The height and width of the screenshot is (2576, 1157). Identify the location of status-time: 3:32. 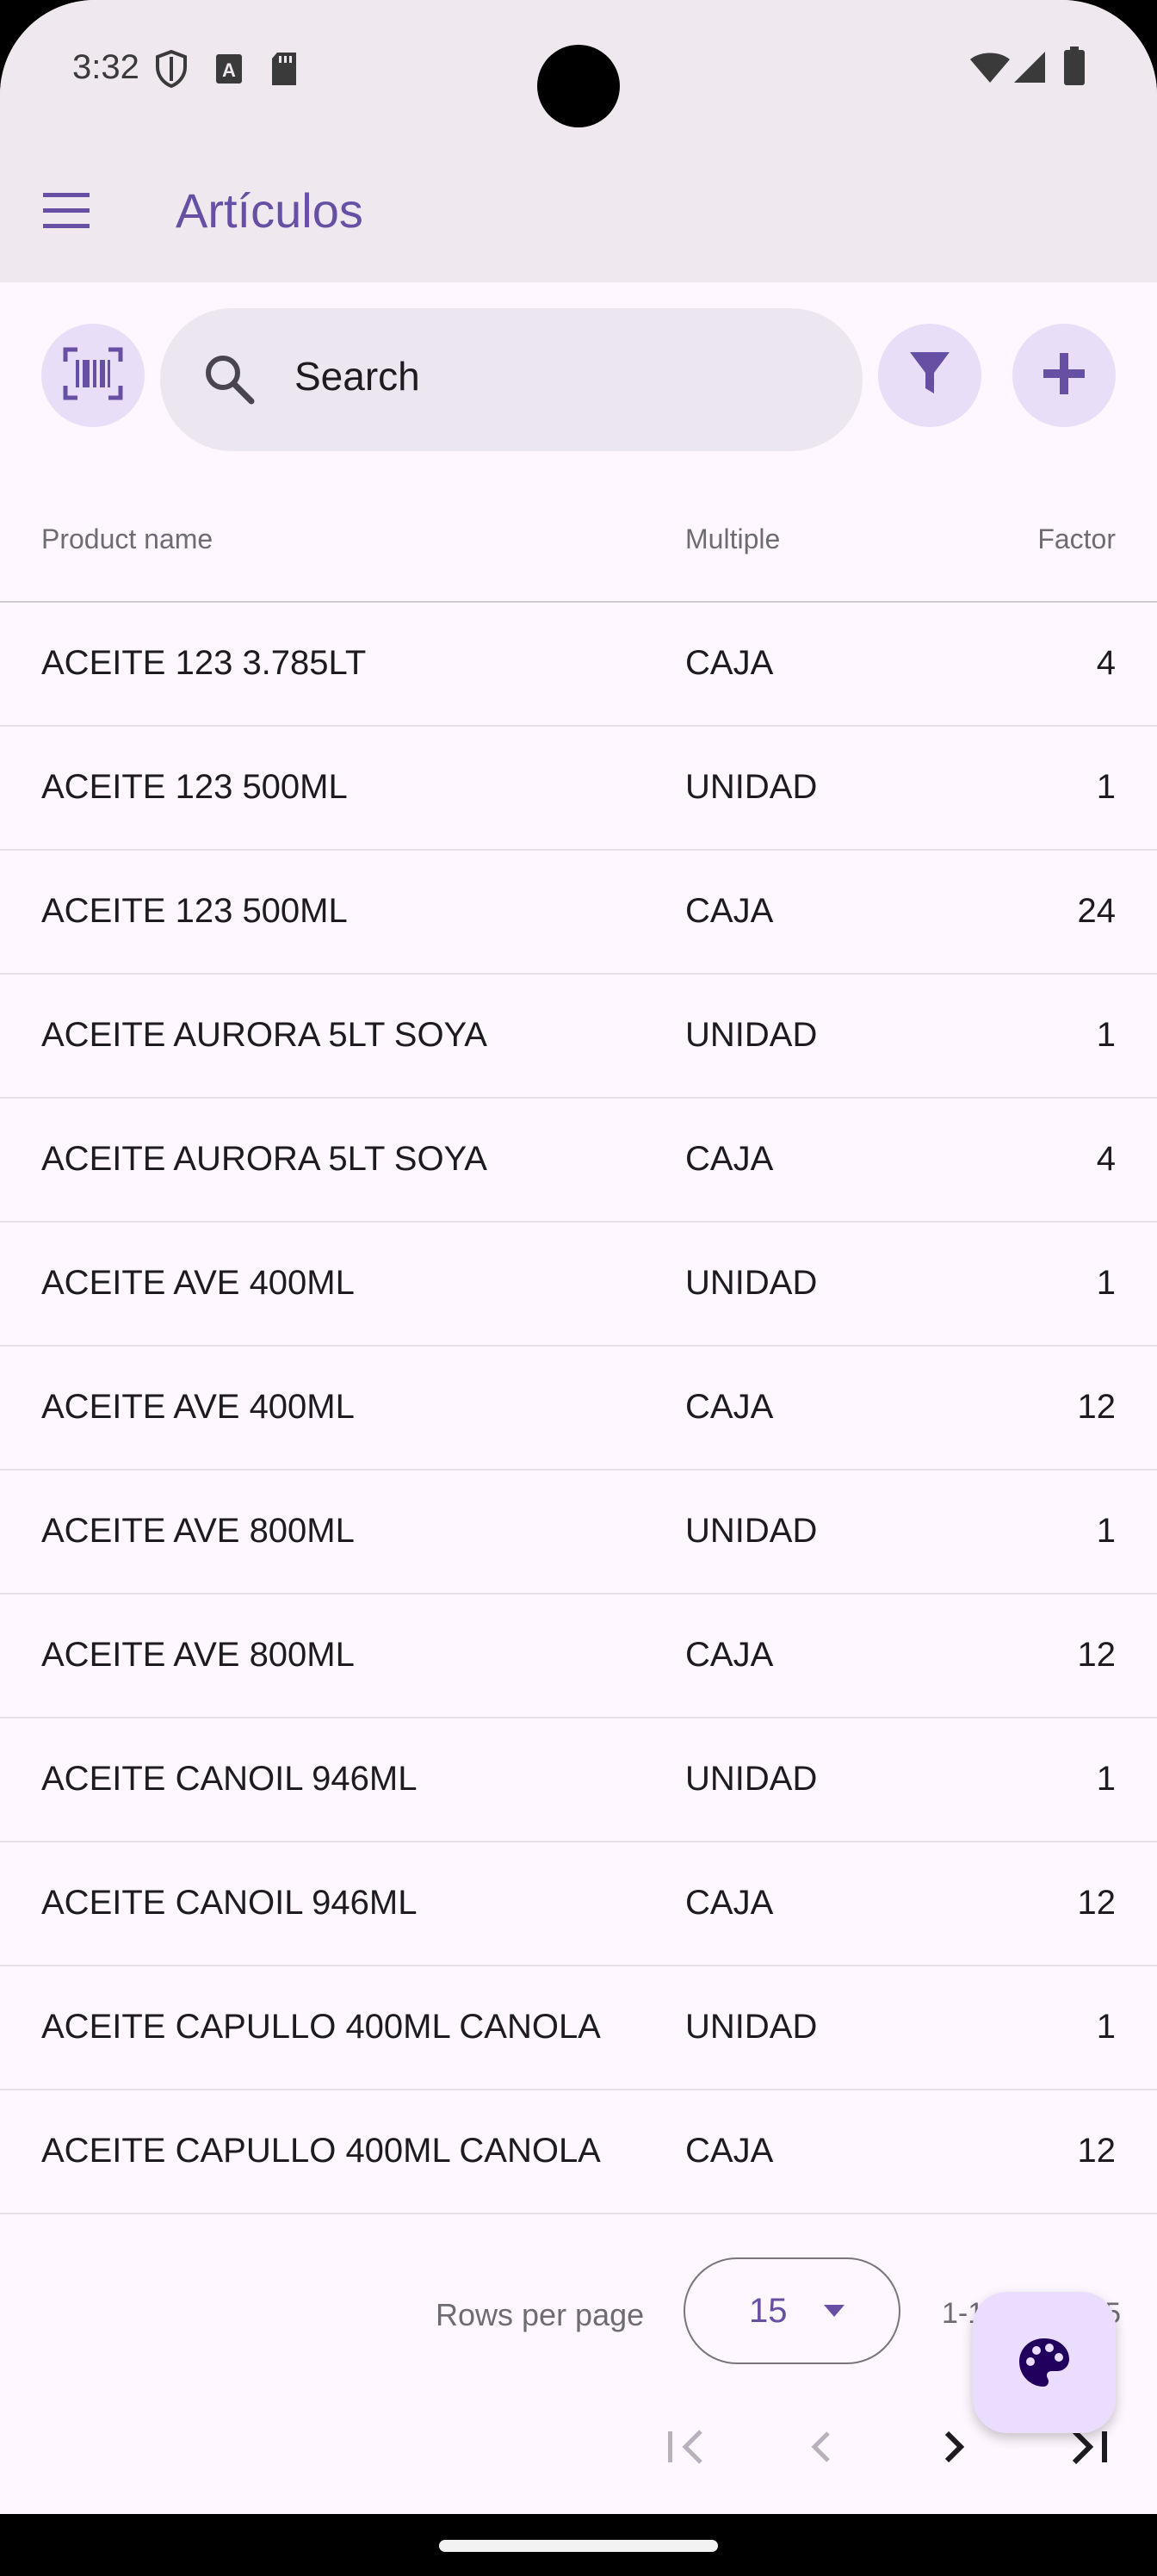
(106, 67).